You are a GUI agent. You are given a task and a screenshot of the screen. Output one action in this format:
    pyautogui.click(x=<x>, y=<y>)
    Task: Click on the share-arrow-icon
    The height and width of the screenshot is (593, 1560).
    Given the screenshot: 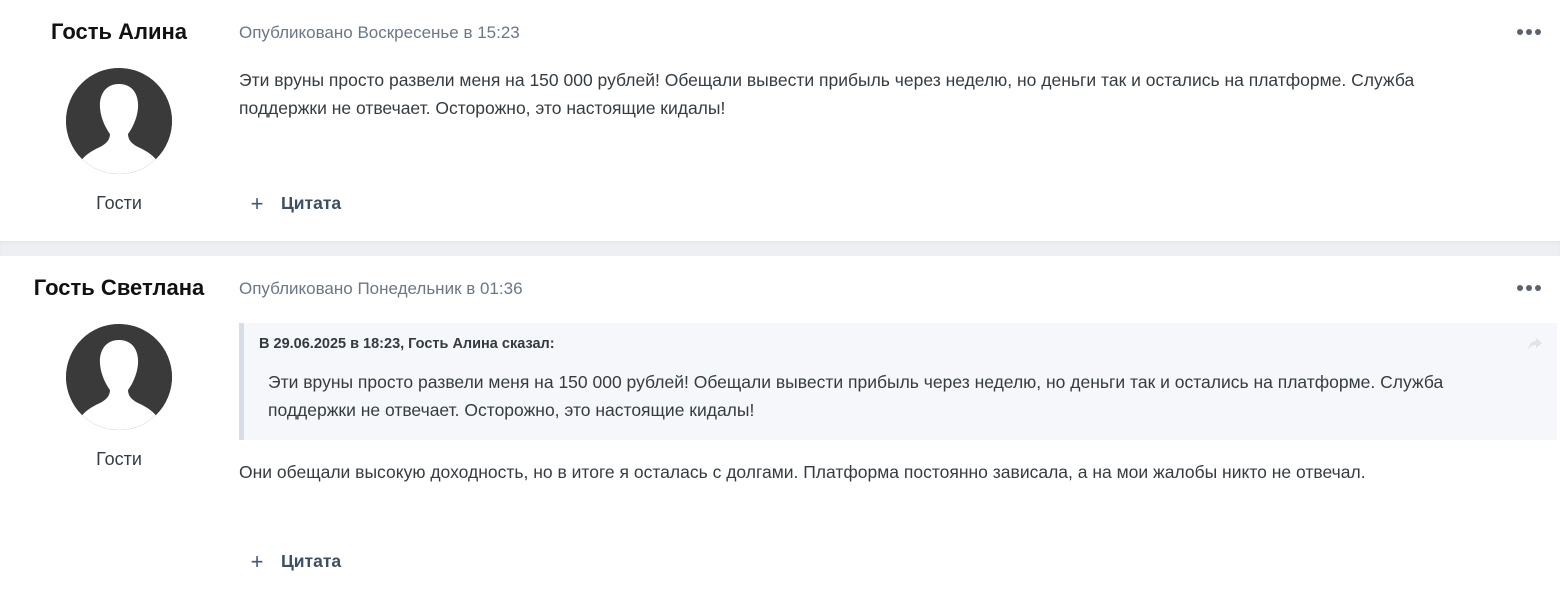 What is the action you would take?
    pyautogui.click(x=1535, y=344)
    